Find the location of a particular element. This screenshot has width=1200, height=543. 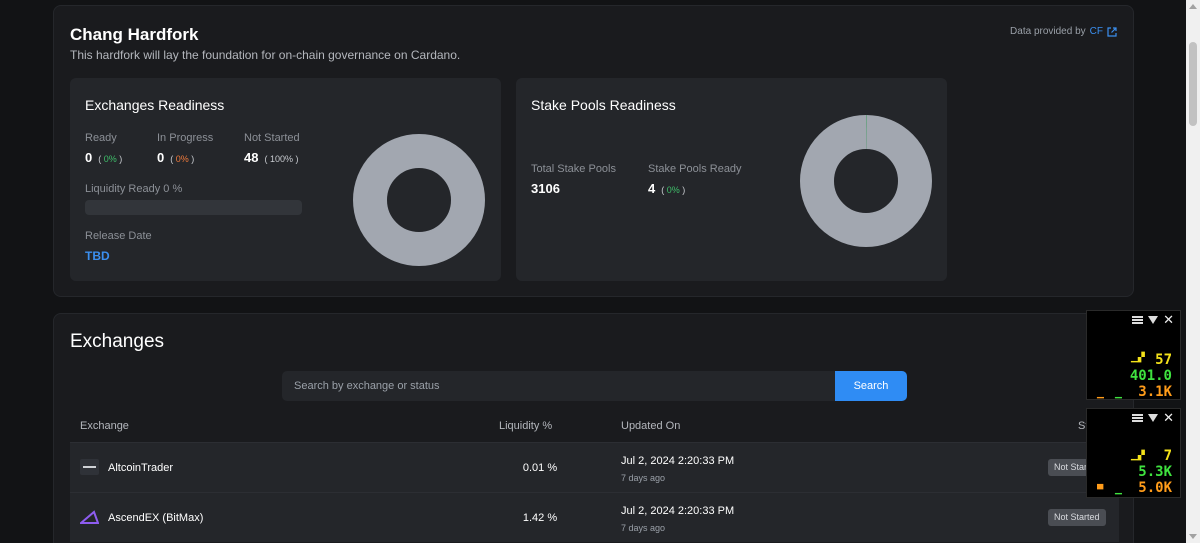

not-started-stat: Not Started 48 ( 100% ) is located at coordinates (272, 148).